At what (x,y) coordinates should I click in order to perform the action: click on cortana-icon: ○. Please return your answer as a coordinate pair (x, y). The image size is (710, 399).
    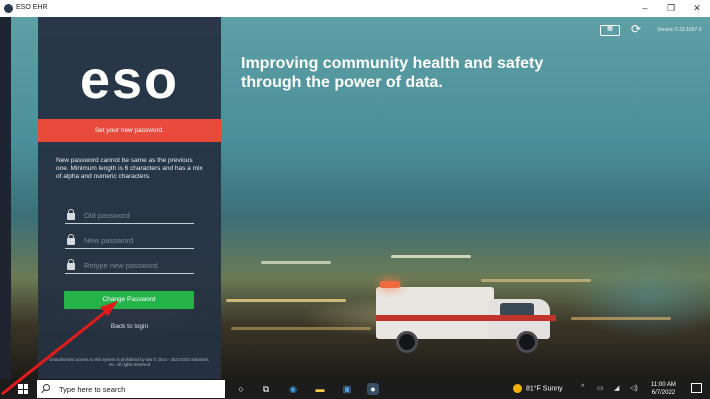
    Looking at the image, I should click on (241, 389).